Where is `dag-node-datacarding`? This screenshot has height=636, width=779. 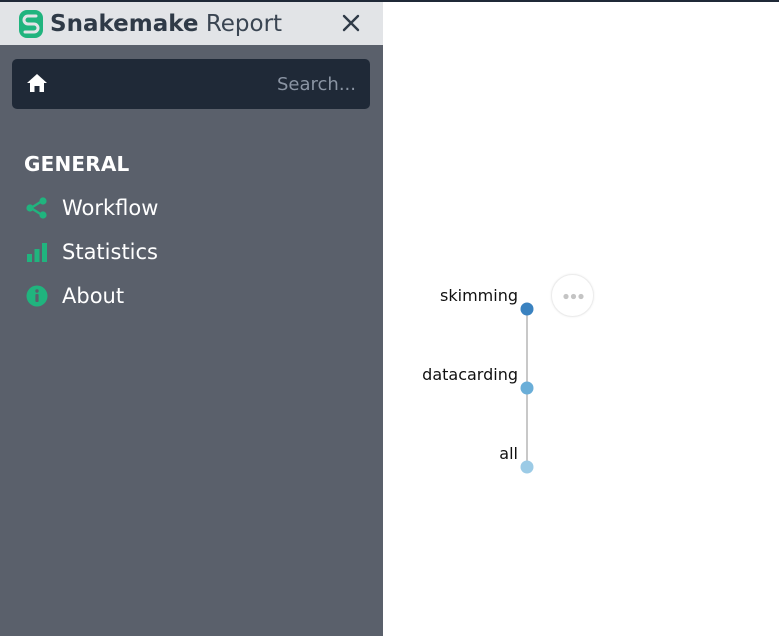
dag-node-datacarding is located at coordinates (527, 388).